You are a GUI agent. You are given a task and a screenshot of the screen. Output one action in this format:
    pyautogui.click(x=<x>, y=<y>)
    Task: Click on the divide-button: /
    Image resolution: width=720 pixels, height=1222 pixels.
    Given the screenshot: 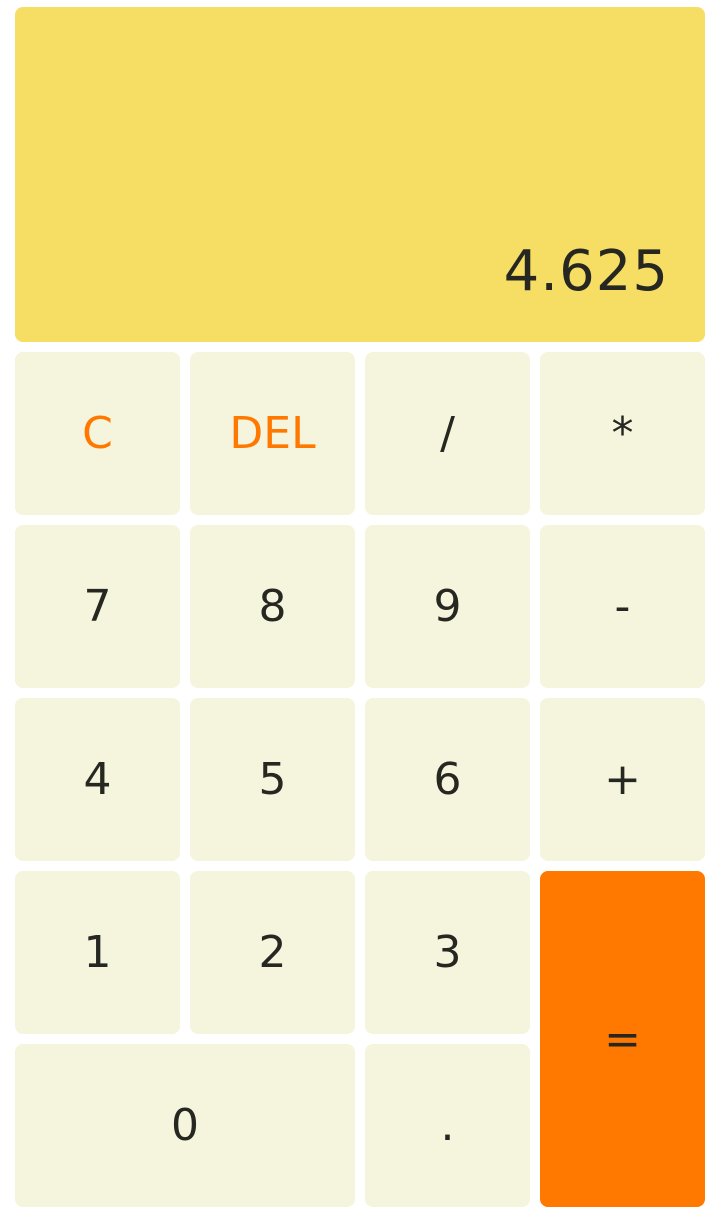 What is the action you would take?
    pyautogui.click(x=447, y=433)
    